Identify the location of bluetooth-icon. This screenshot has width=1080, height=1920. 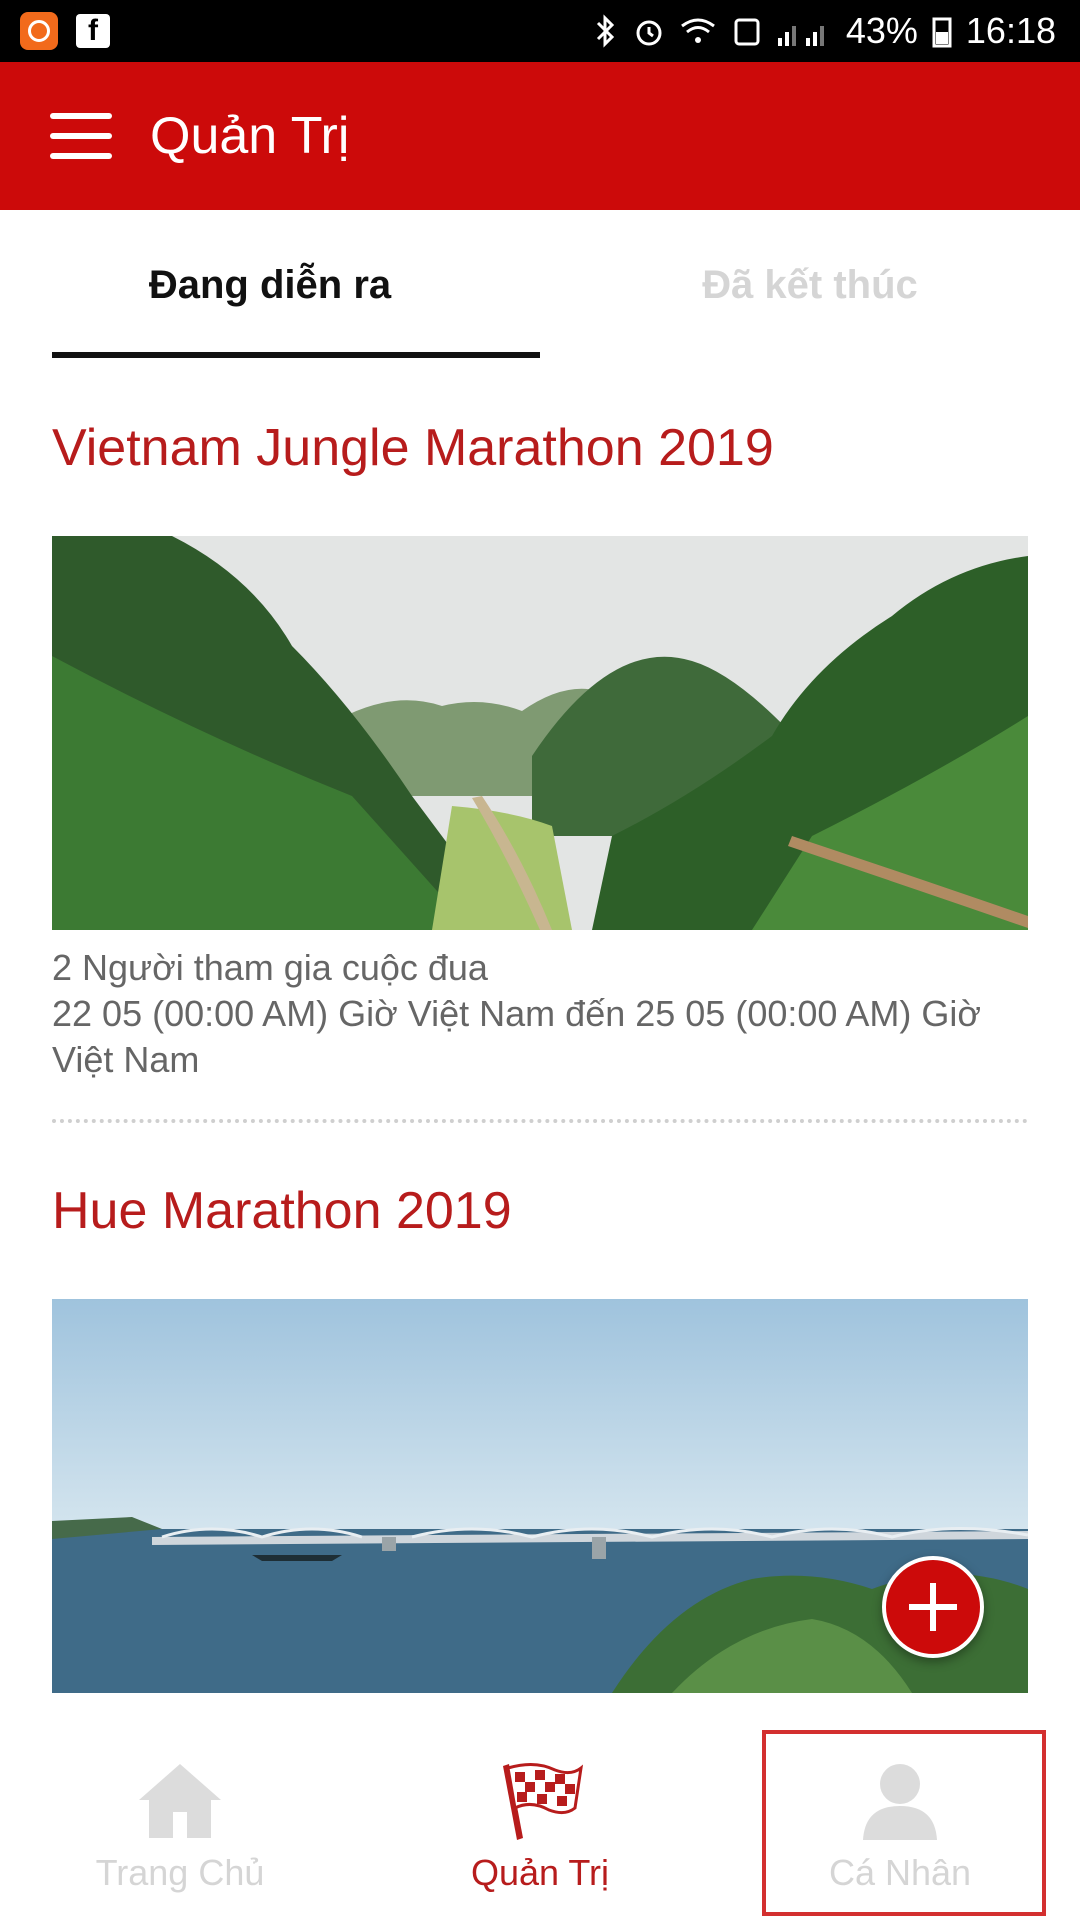
(605, 31).